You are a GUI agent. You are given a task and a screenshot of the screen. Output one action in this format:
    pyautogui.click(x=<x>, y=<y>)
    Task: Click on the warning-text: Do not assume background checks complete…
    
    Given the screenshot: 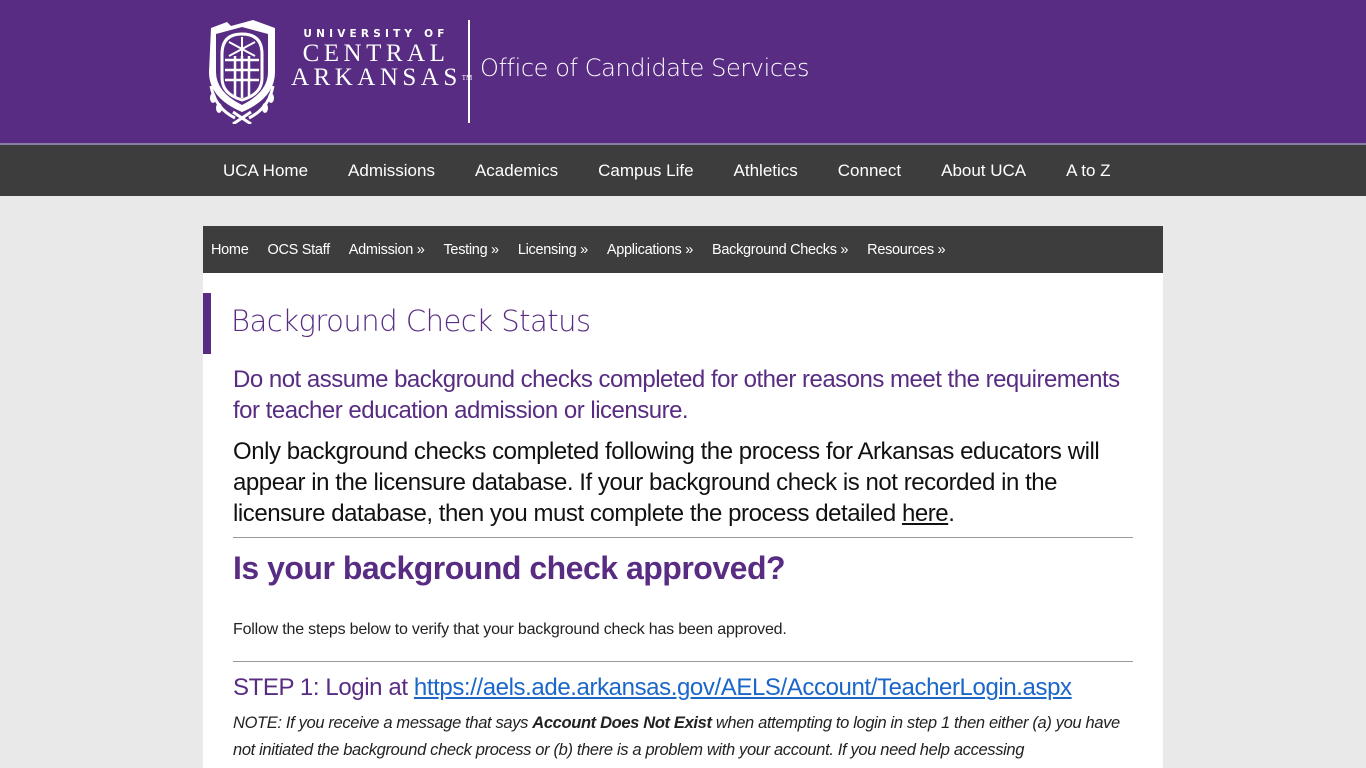 What is the action you would take?
    pyautogui.click(x=676, y=395)
    